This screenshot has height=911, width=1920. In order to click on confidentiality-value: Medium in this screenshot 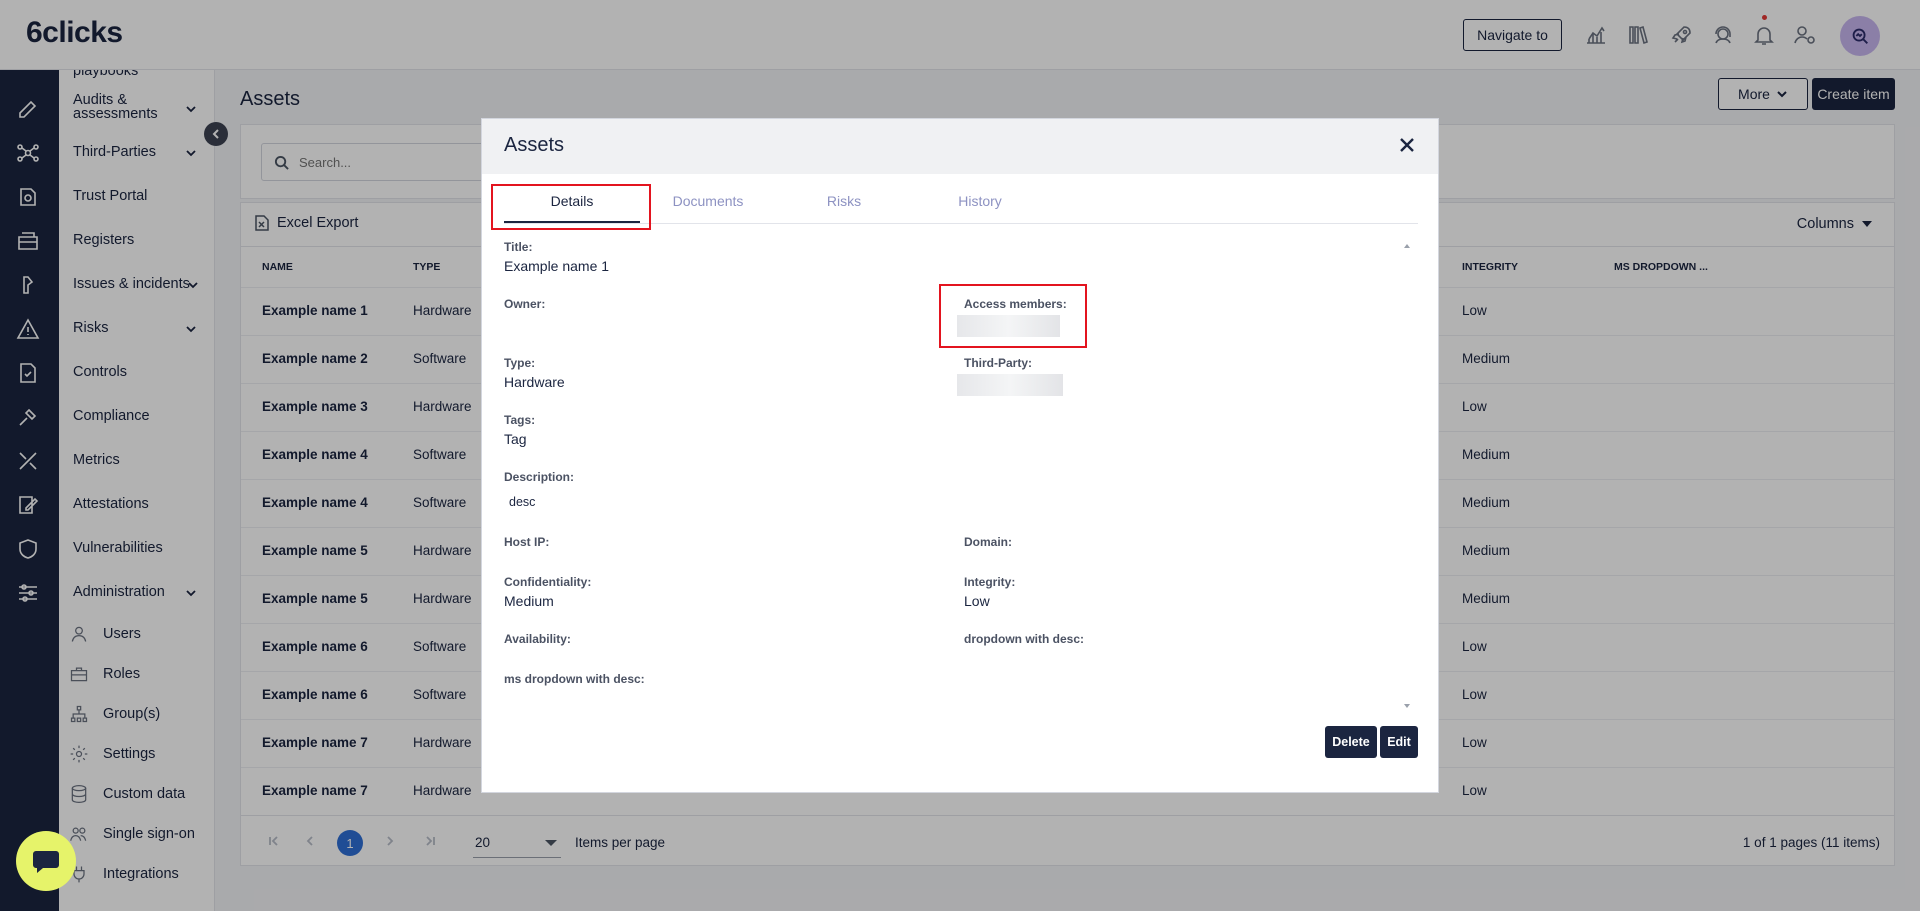, I will do `click(529, 601)`.